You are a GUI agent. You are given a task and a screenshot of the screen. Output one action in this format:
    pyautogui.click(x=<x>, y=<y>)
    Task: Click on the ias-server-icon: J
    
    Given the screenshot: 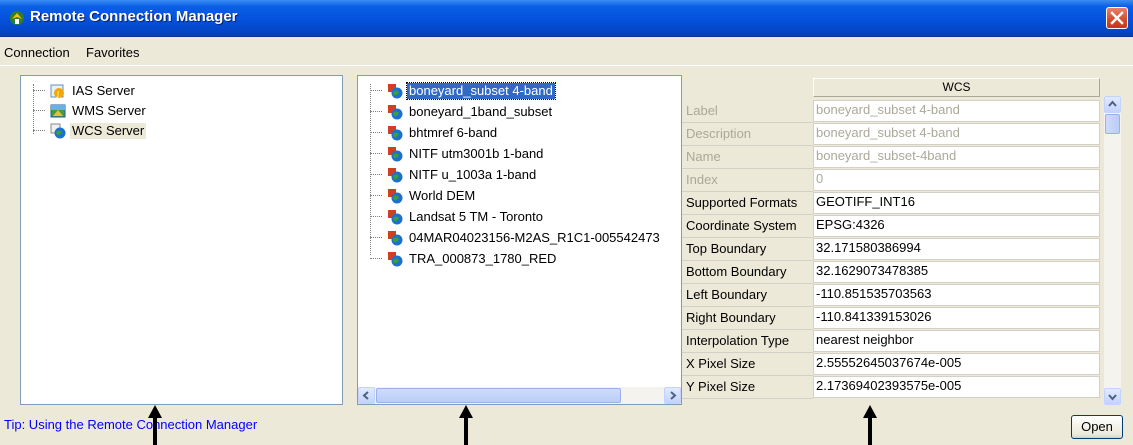 What is the action you would take?
    pyautogui.click(x=57, y=91)
    